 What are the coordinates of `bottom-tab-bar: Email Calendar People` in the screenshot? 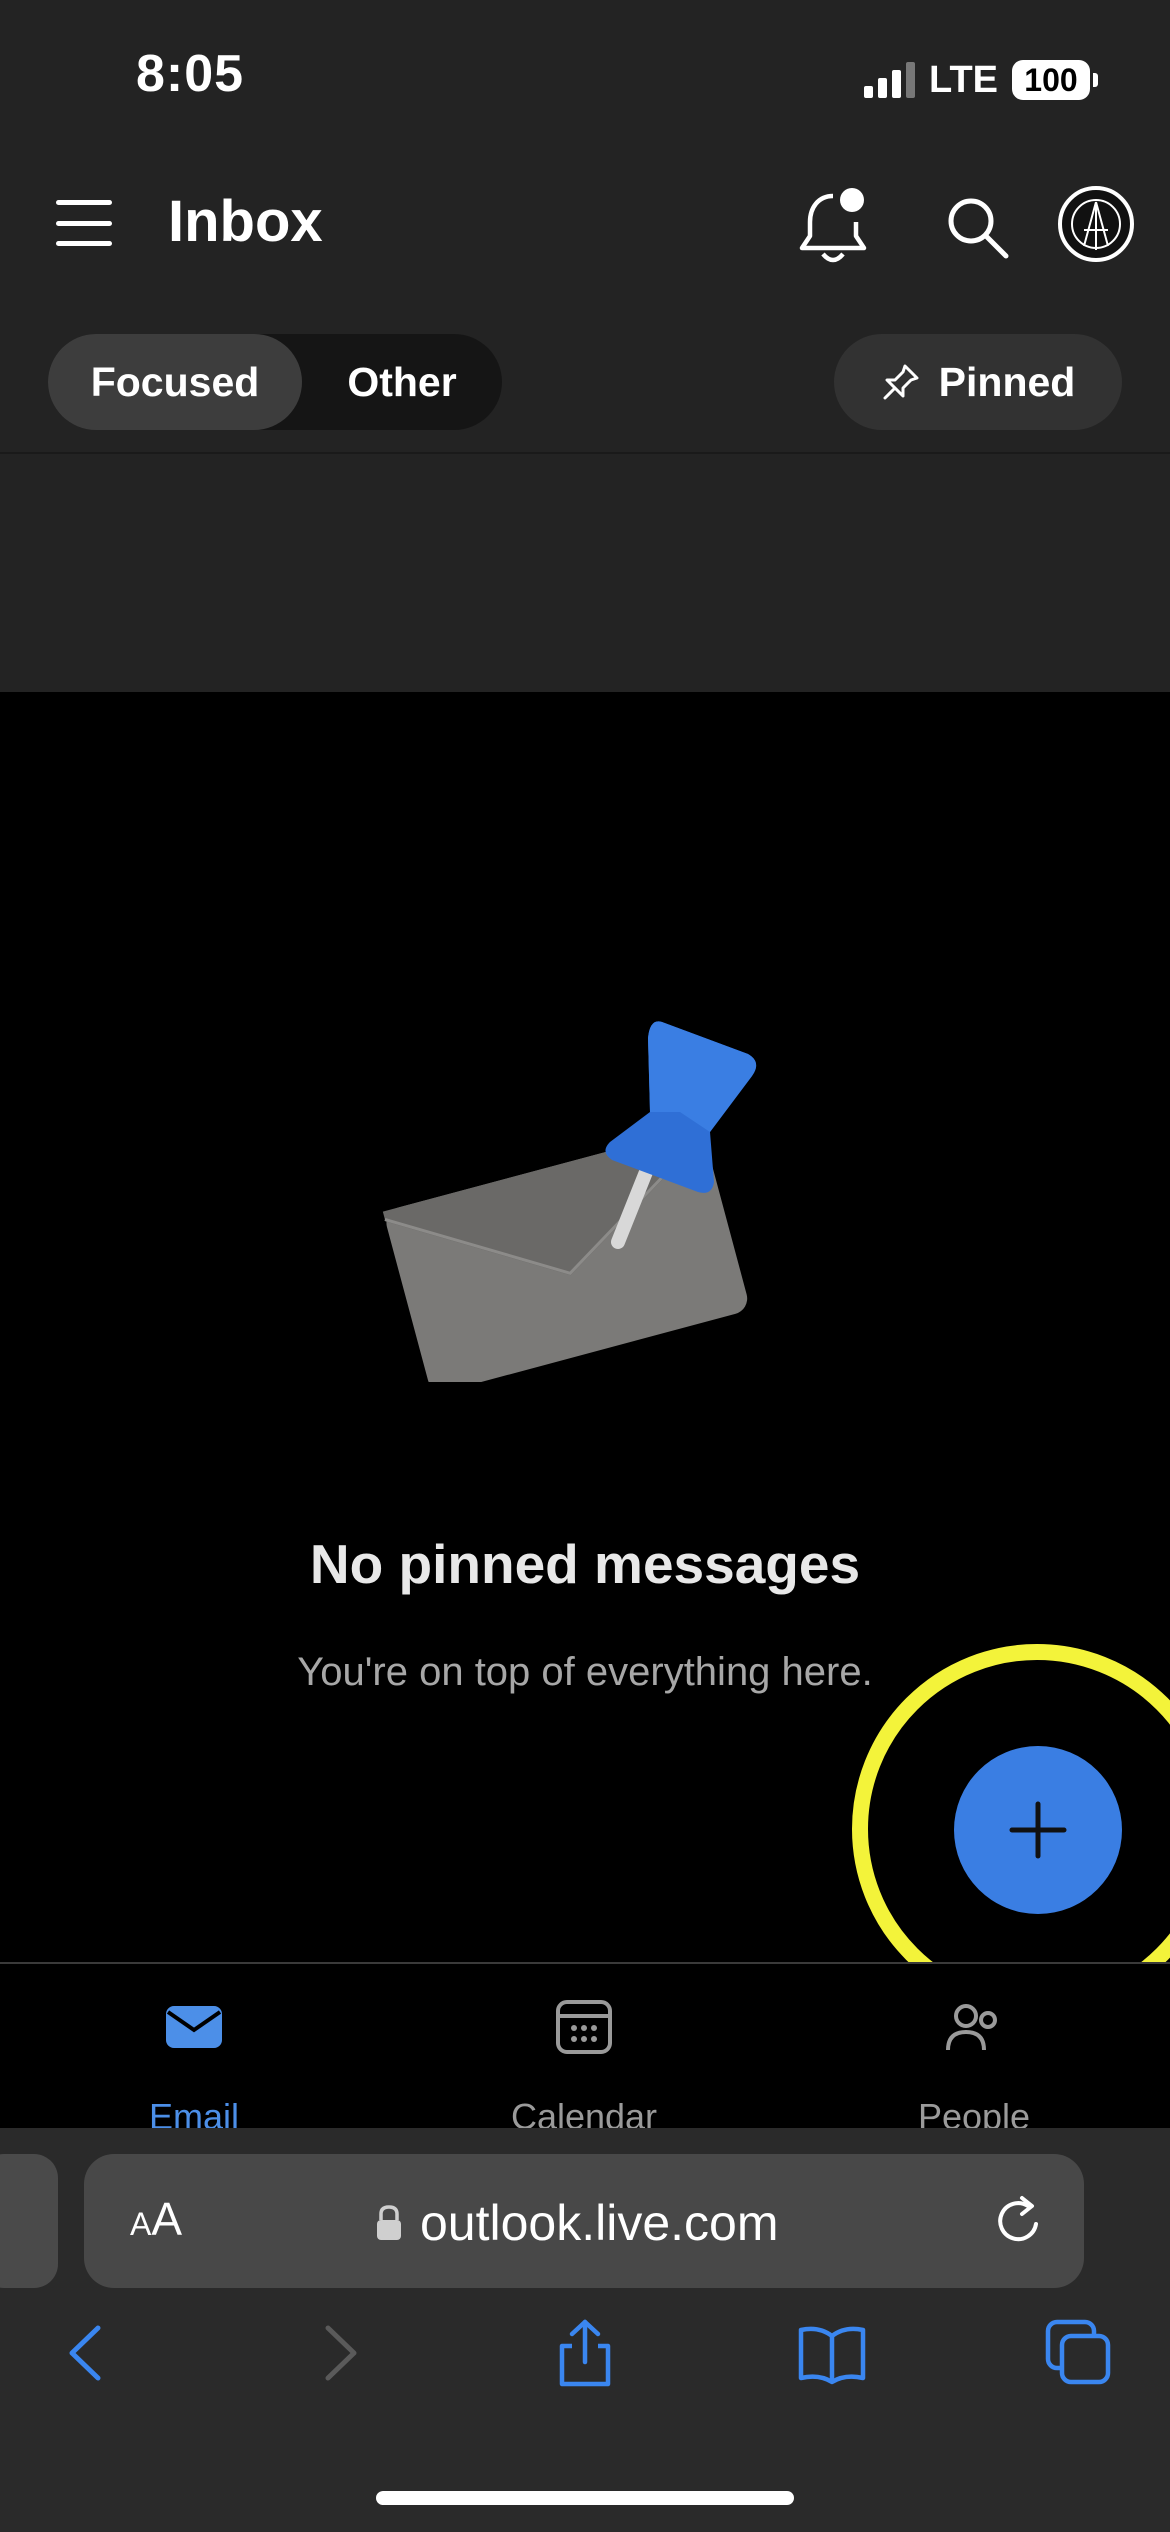 It's located at (585, 2049).